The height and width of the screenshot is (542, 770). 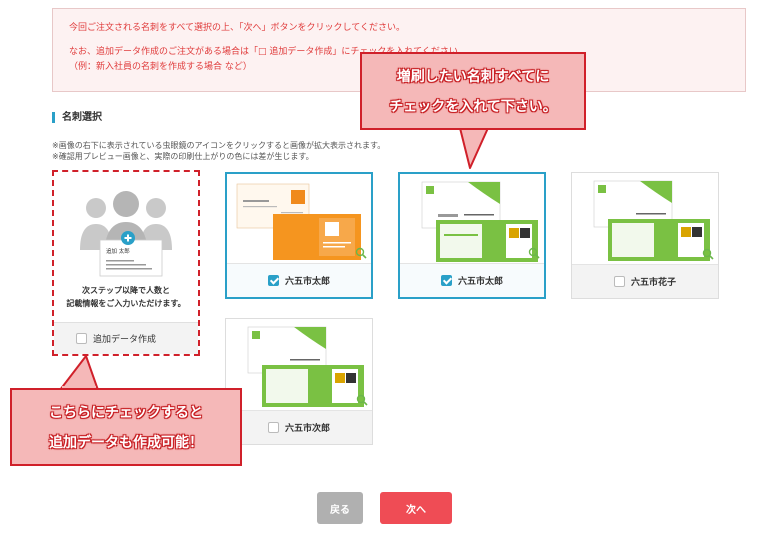 What do you see at coordinates (273, 427) in the screenshot?
I see `card-4-checkbox` at bounding box center [273, 427].